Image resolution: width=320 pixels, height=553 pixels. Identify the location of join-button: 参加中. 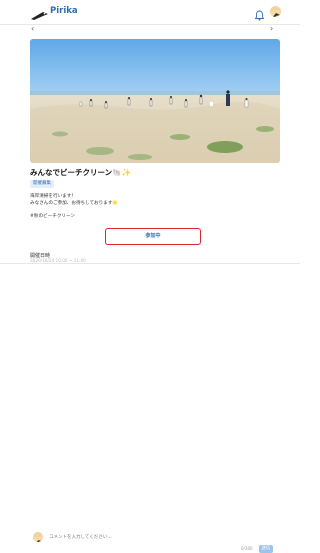
(153, 236).